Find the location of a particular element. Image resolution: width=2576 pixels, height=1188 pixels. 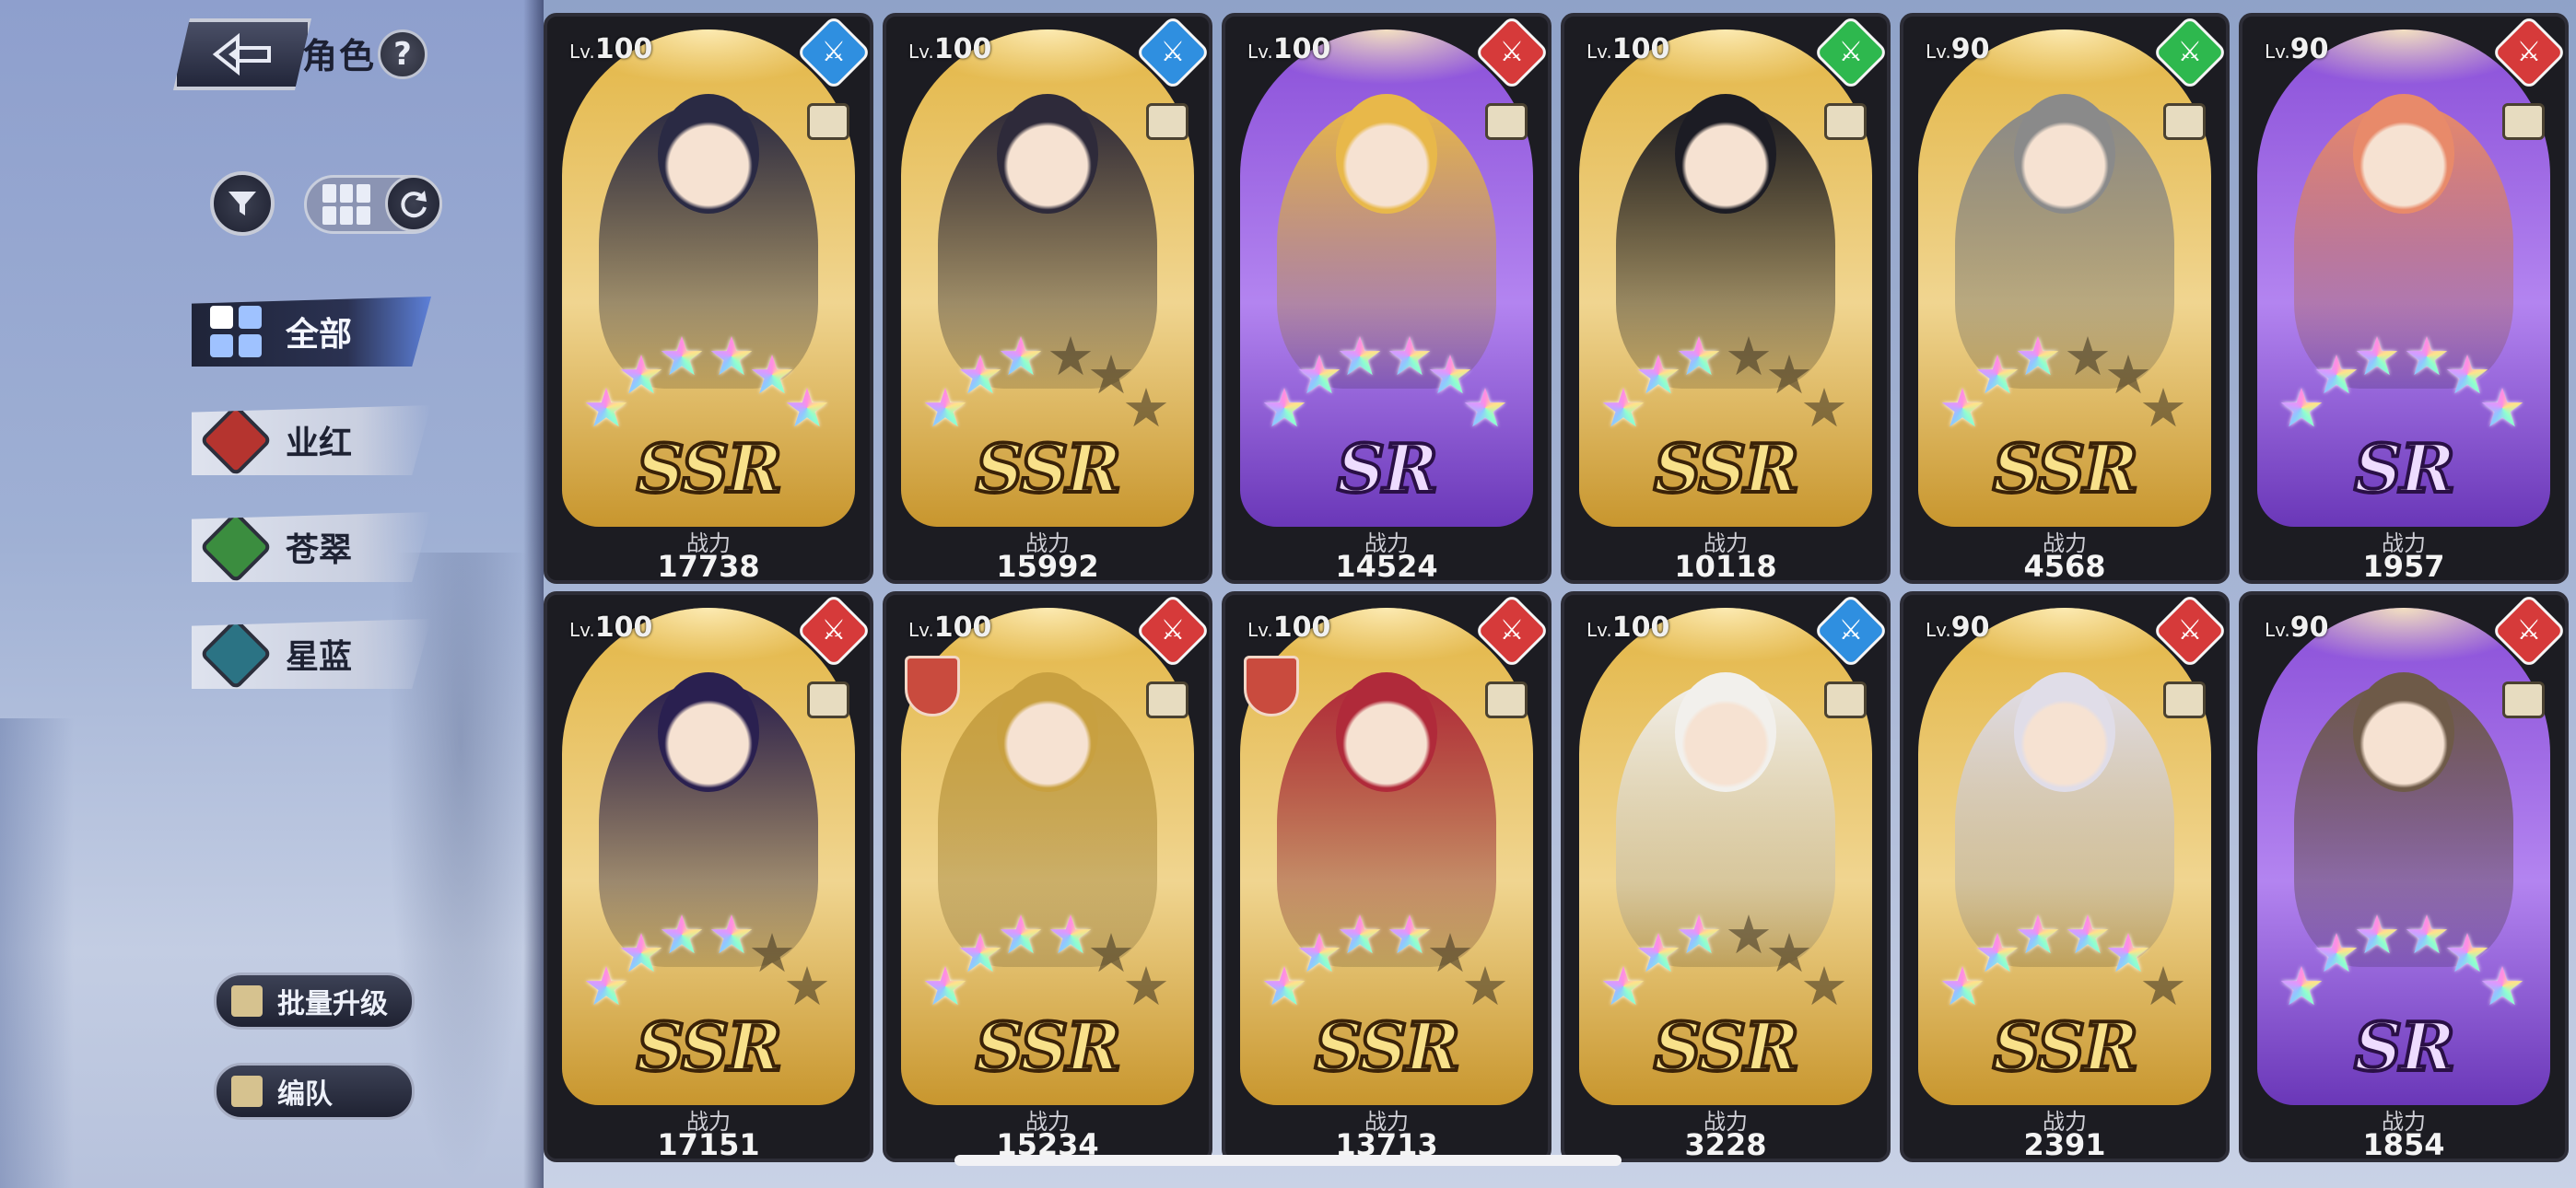

formation-icon is located at coordinates (247, 1091).